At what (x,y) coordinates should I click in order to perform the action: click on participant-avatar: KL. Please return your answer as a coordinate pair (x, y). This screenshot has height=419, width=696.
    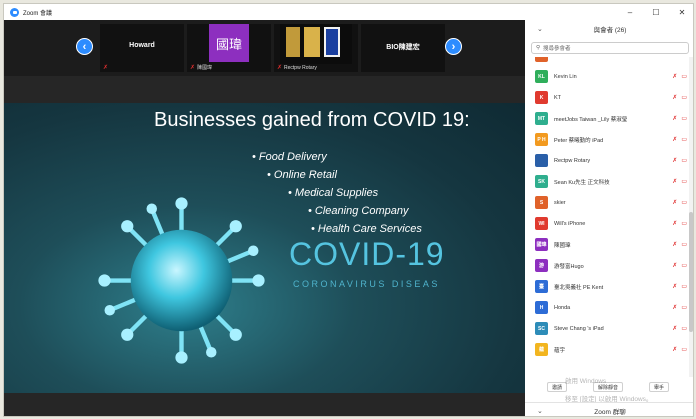
    Looking at the image, I should click on (541, 76).